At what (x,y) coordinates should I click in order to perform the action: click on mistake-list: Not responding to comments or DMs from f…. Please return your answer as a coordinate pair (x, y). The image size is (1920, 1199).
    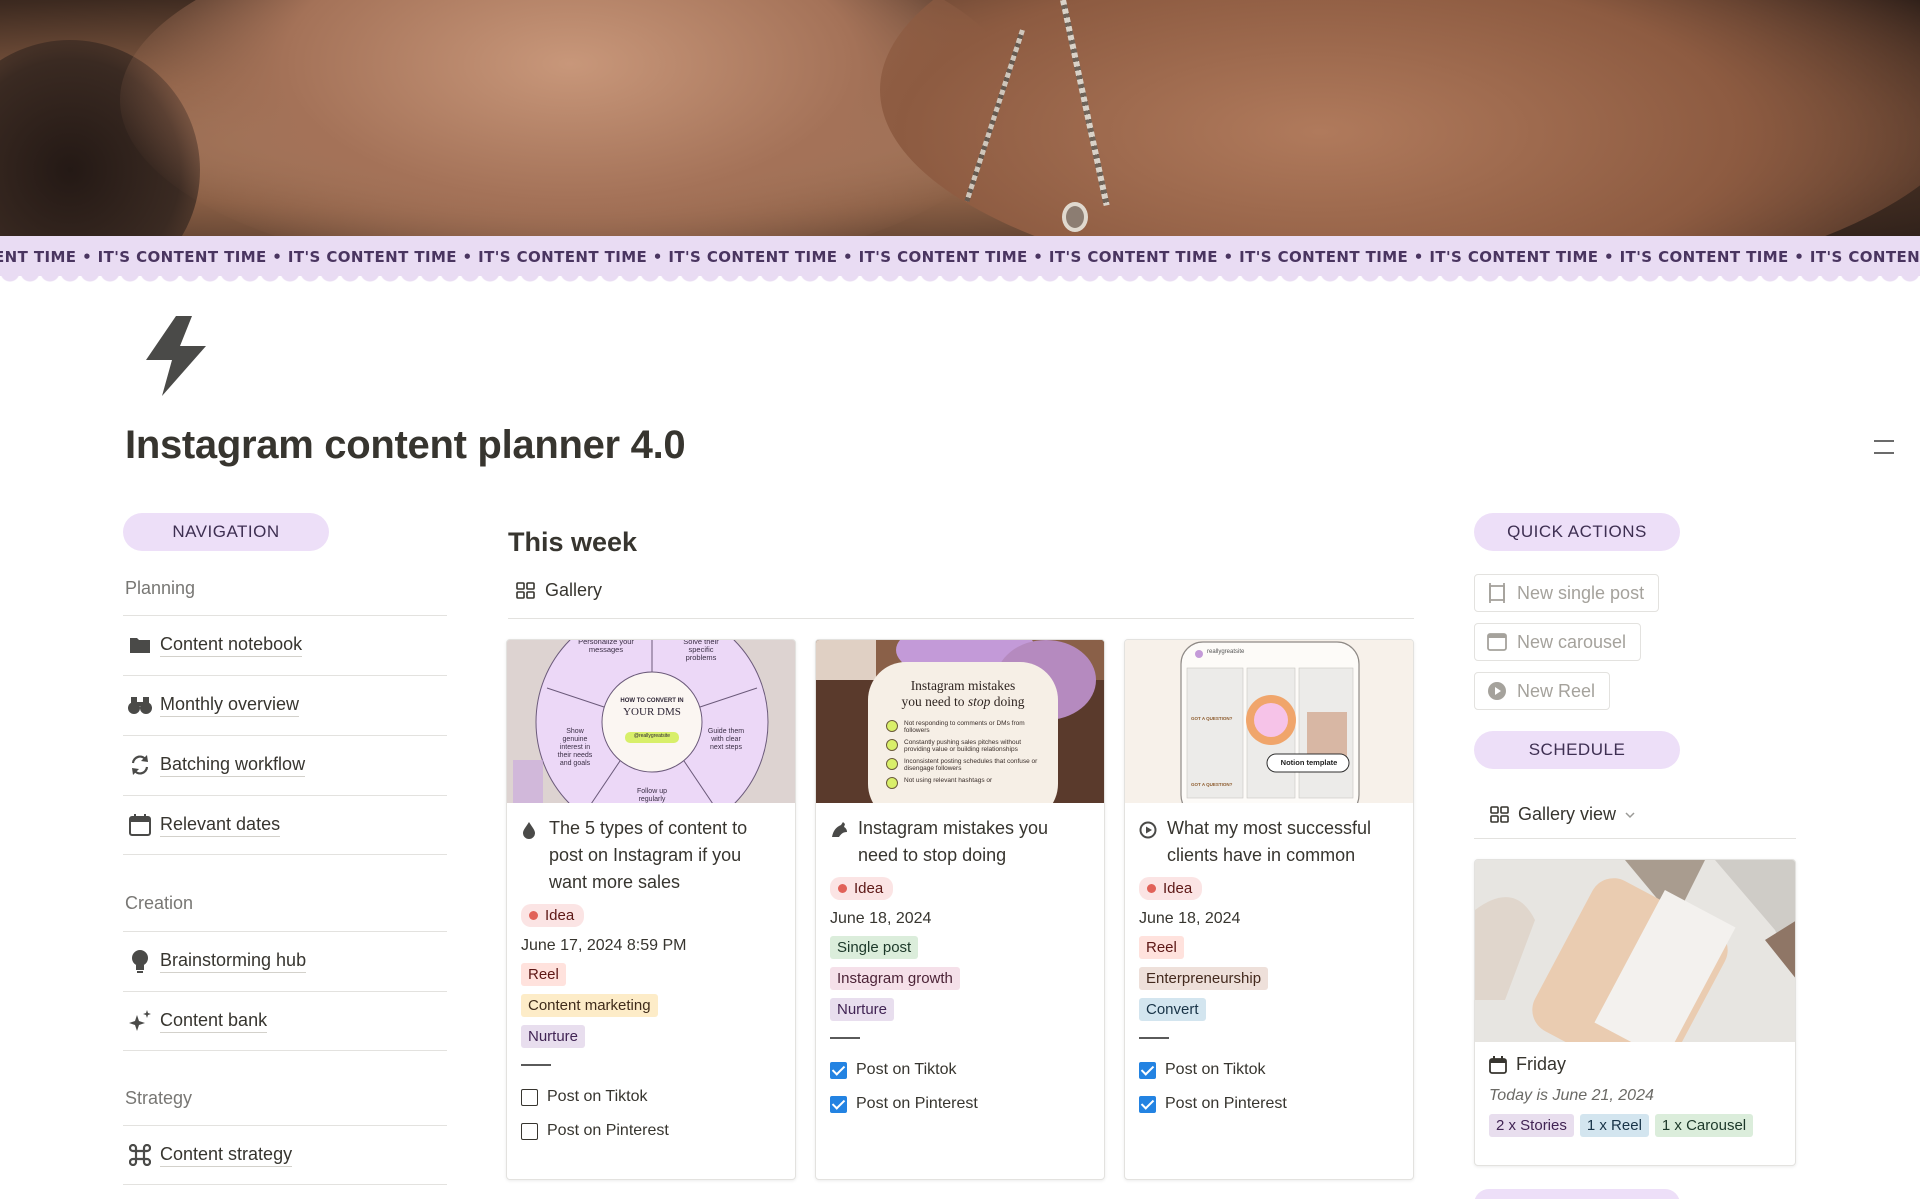
    Looking at the image, I should click on (966, 754).